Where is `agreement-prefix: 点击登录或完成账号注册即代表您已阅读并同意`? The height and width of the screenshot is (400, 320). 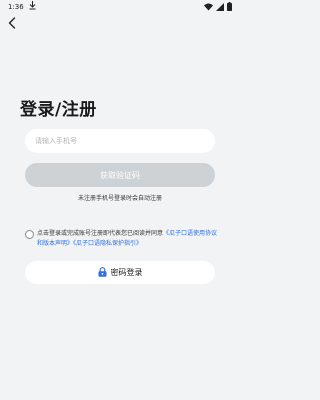 agreement-prefix: 点击登录或完成账号注册即代表您已阅读并同意 is located at coordinates (100, 233).